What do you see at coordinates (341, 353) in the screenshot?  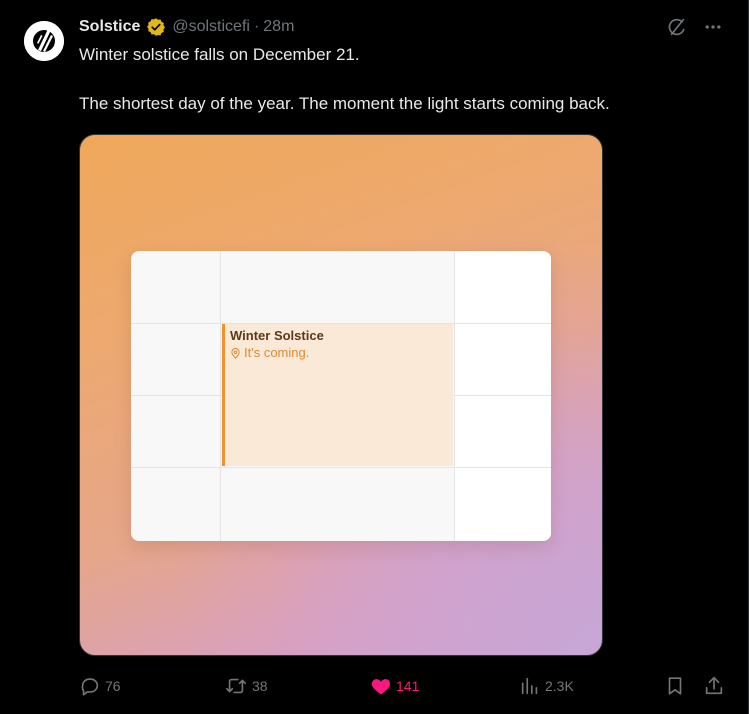 I see `event-subtitle-row: It's coming.` at bounding box center [341, 353].